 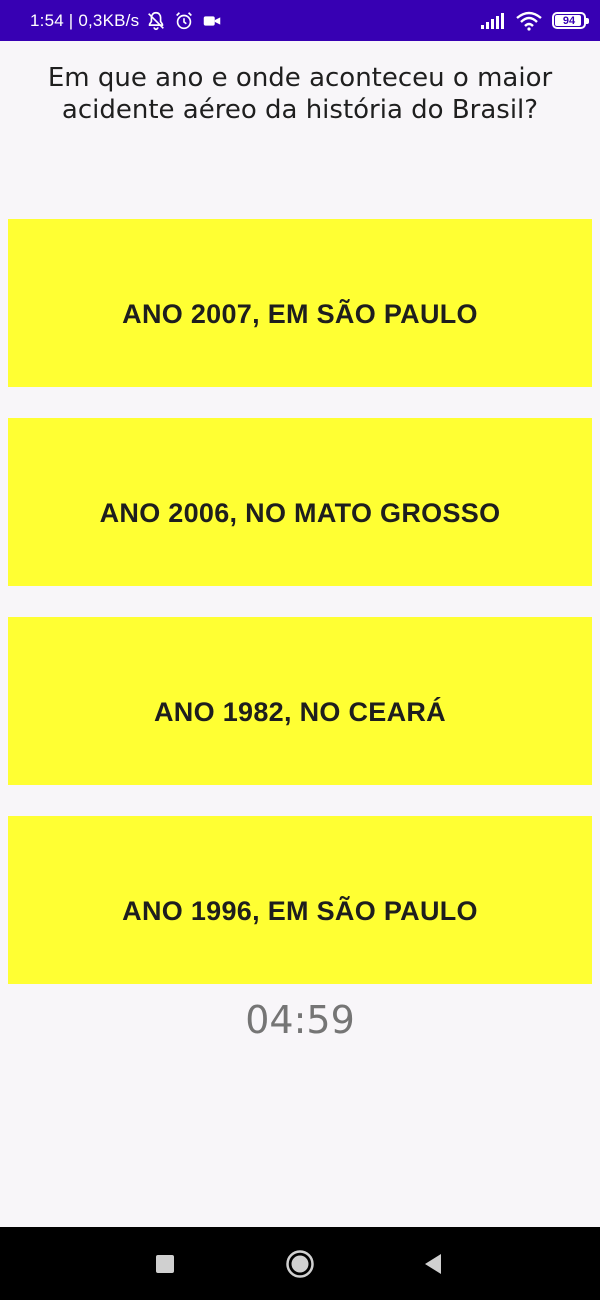 I want to click on status-right: 94, so click(x=534, y=21).